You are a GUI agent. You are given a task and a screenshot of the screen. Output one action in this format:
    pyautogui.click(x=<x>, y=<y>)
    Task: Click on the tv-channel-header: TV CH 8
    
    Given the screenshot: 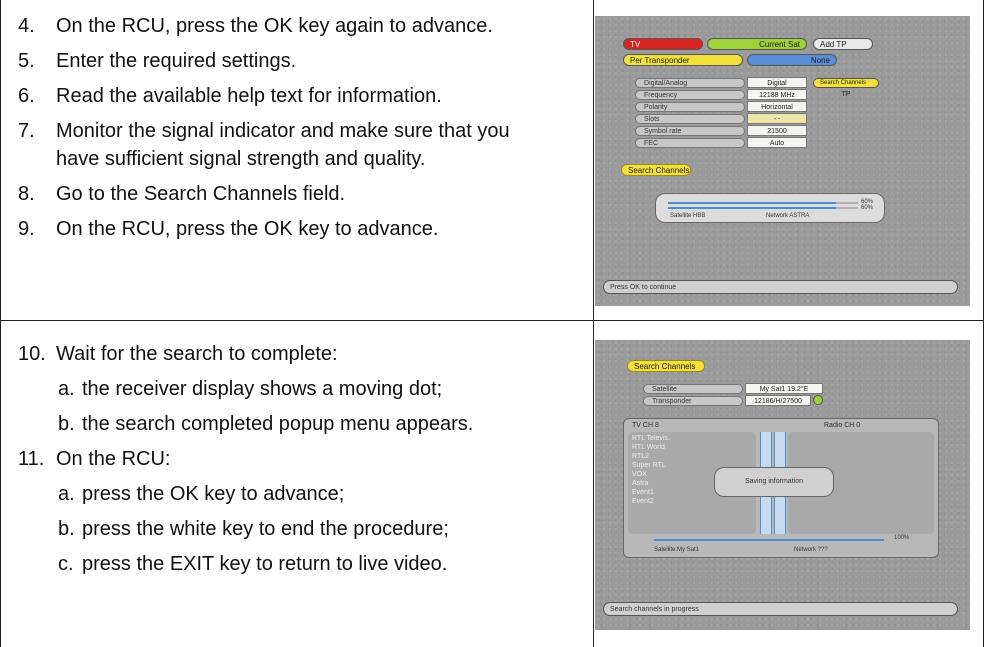 What is the action you would take?
    pyautogui.click(x=645, y=425)
    